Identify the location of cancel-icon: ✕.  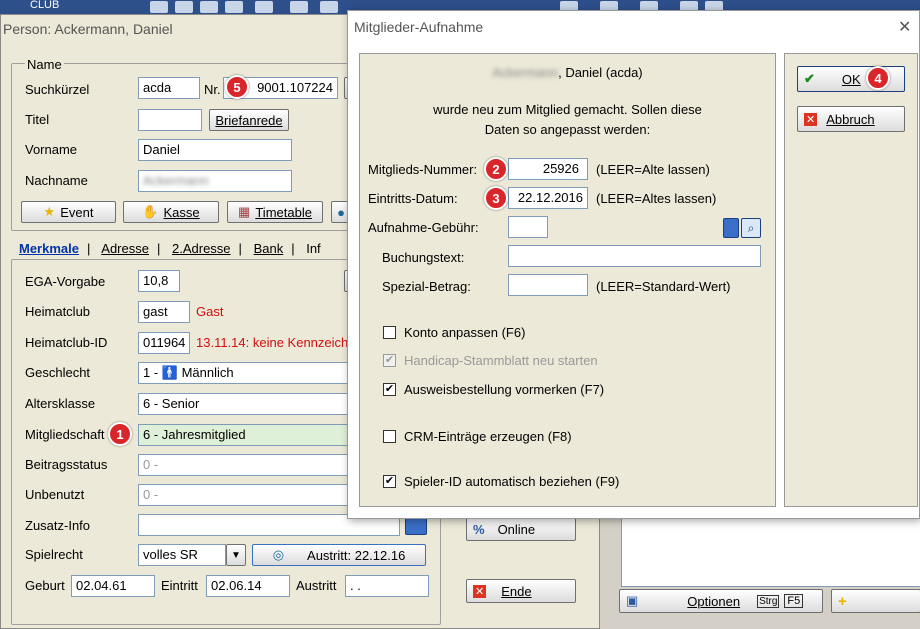
(811, 119).